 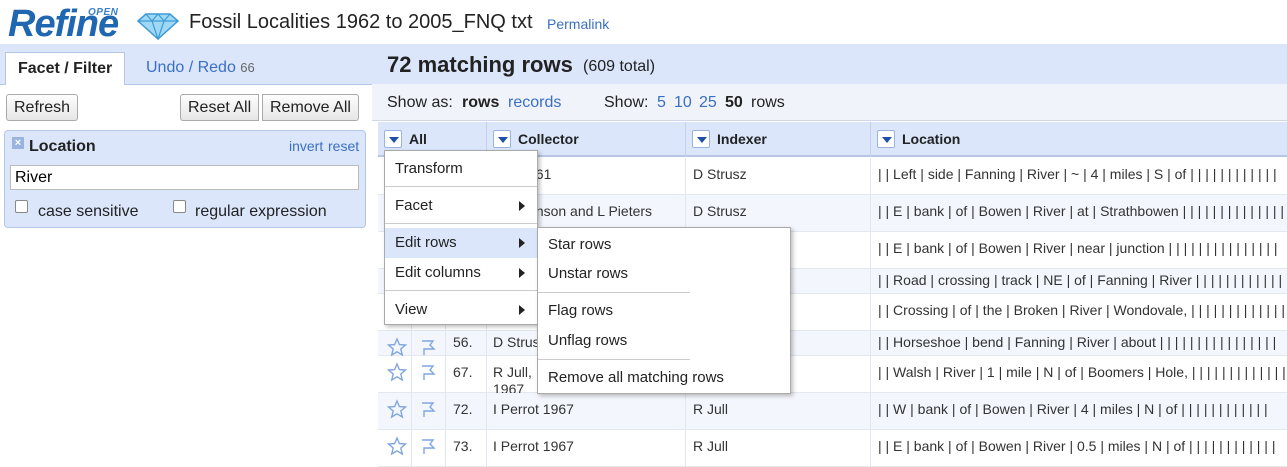 I want to click on menu-item-label: Remove all matching rows, so click(x=636, y=377).